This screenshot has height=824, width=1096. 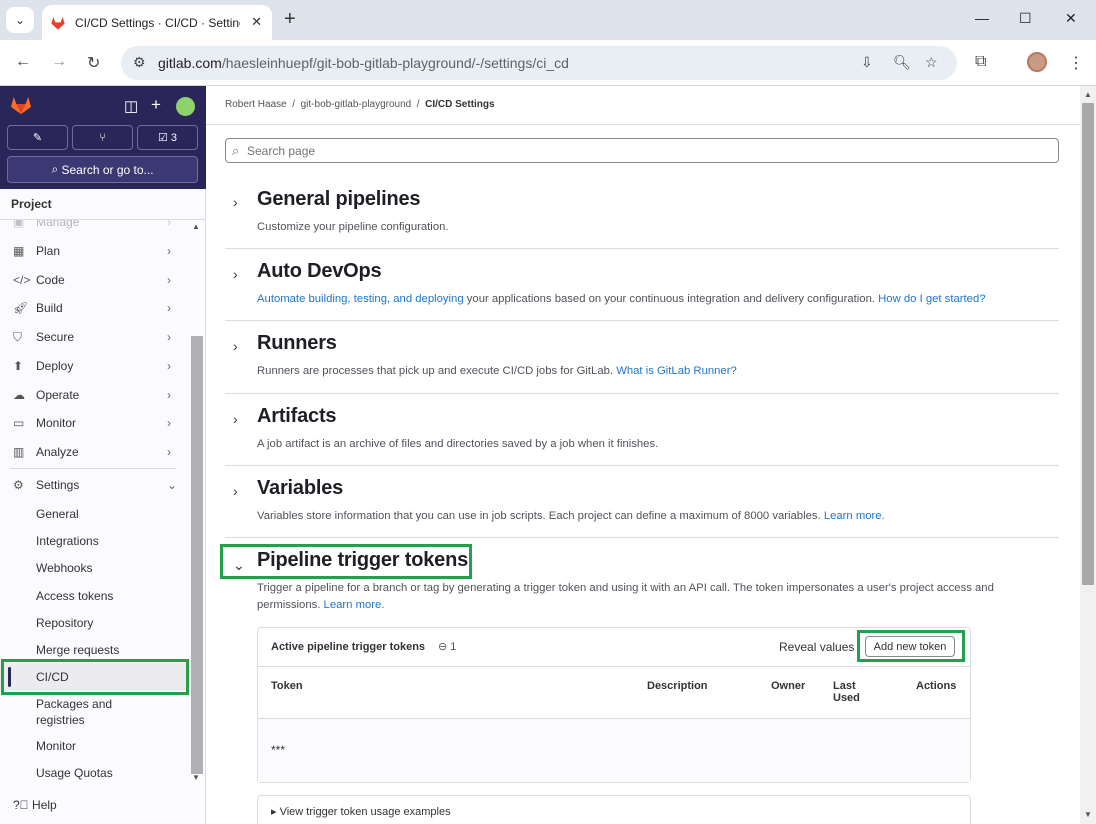 I want to click on issues-count-button: ✎, so click(x=37, y=137).